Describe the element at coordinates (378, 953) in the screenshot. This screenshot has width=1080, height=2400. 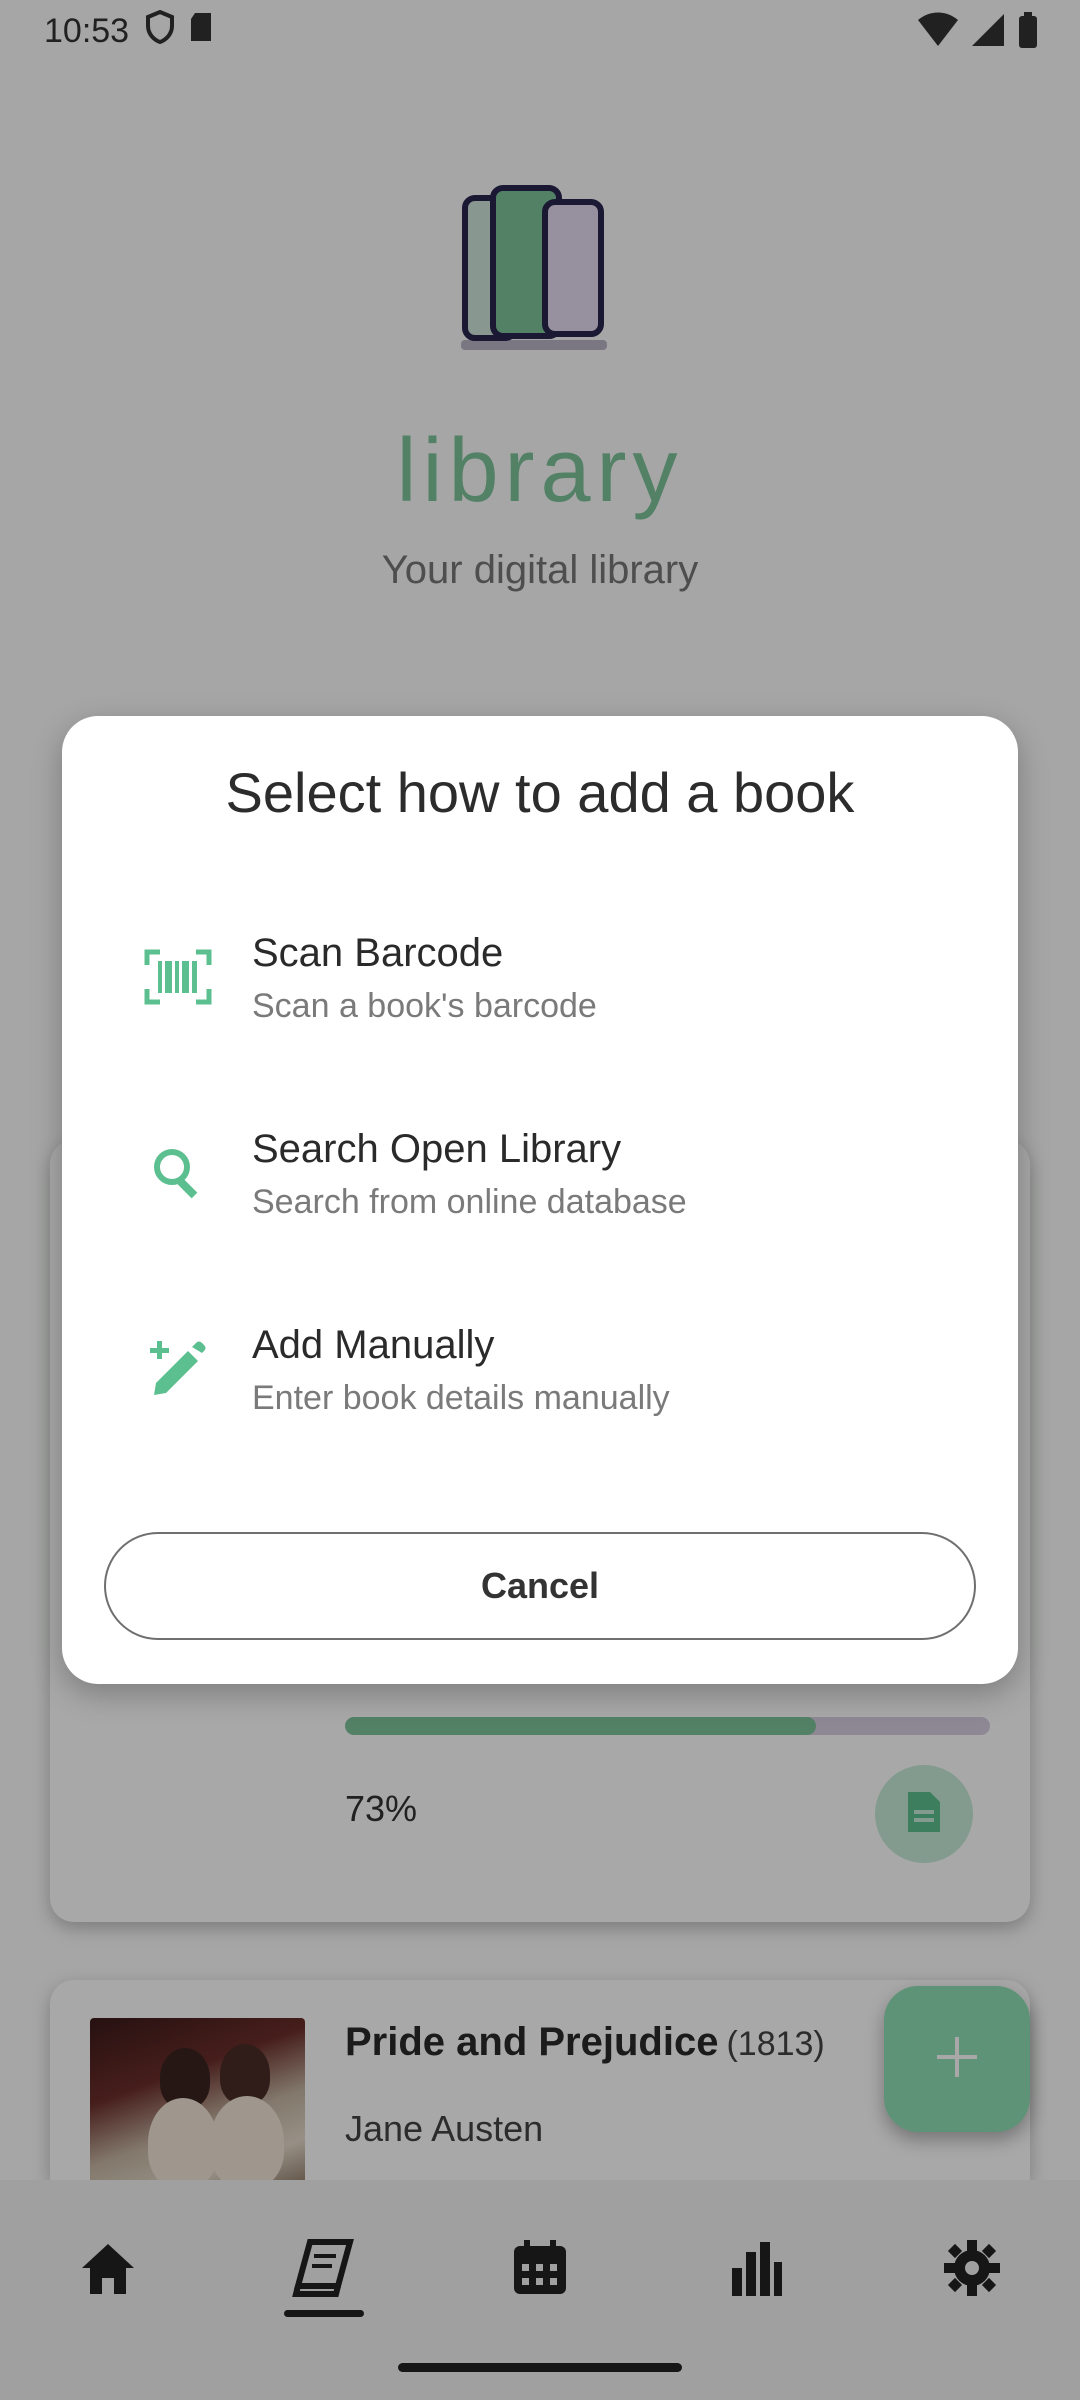
I see `option-title: Scan Barcode` at that location.